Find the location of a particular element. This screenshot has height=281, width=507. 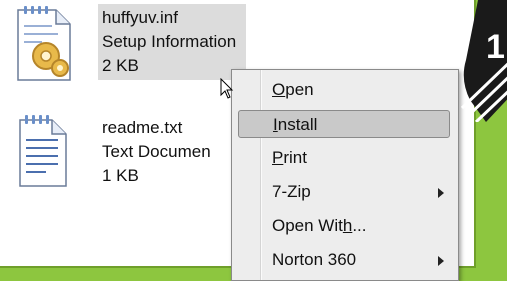

menu-item-label: Install is located at coordinates (295, 124).